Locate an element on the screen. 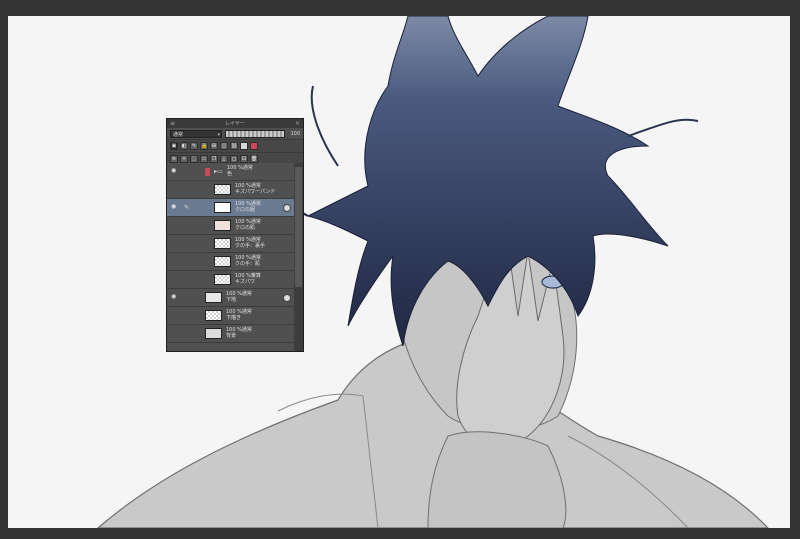 The width and height of the screenshot is (800, 539). scrollbar-thumb is located at coordinates (298, 227).